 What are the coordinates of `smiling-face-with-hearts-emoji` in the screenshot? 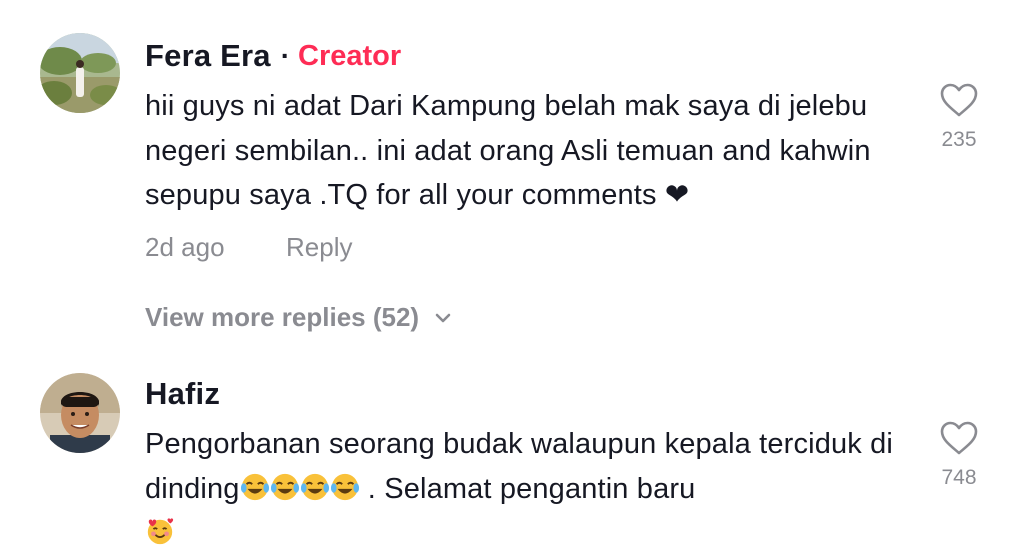 It's located at (160, 531).